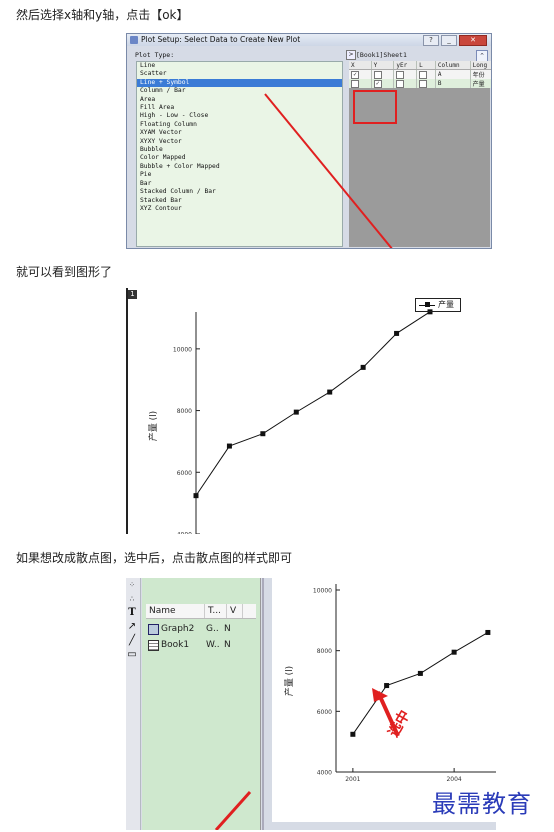 The height and width of the screenshot is (832, 554). What do you see at coordinates (153, 426) in the screenshot?
I see `y-axis-label: 产量 (l)` at bounding box center [153, 426].